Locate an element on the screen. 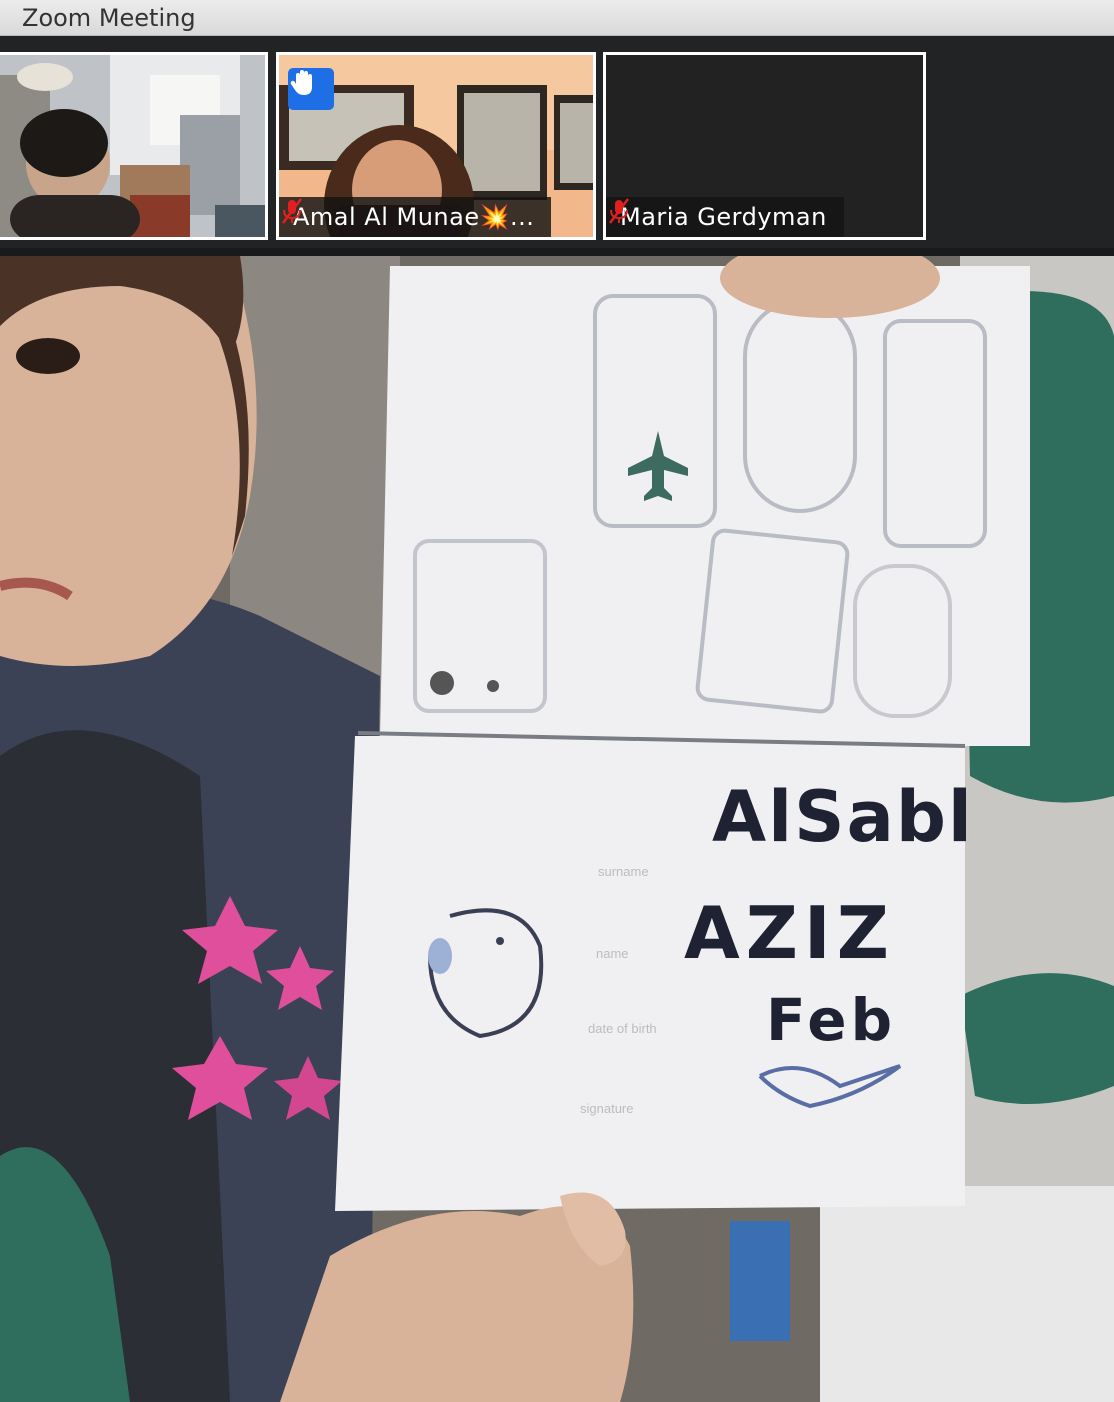  form-label-date-of-birth: date of birth is located at coordinates (622, 1028).